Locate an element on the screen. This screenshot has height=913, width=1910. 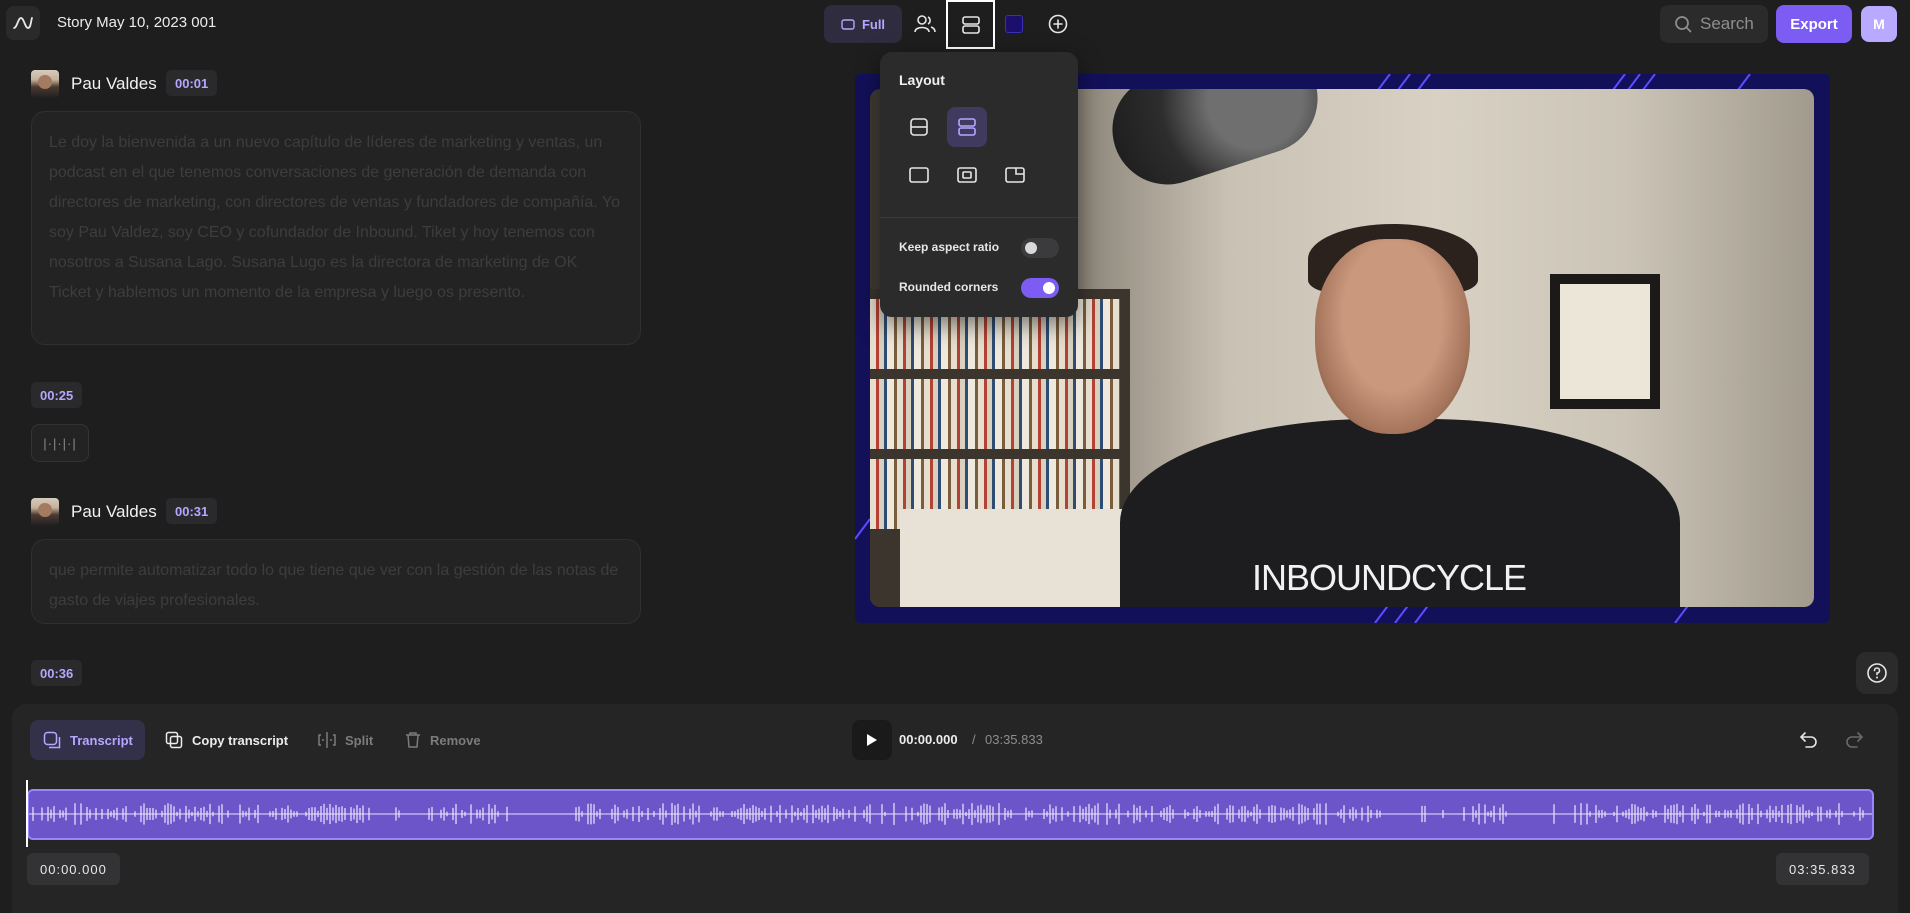
search-label: Search is located at coordinates (1727, 23).